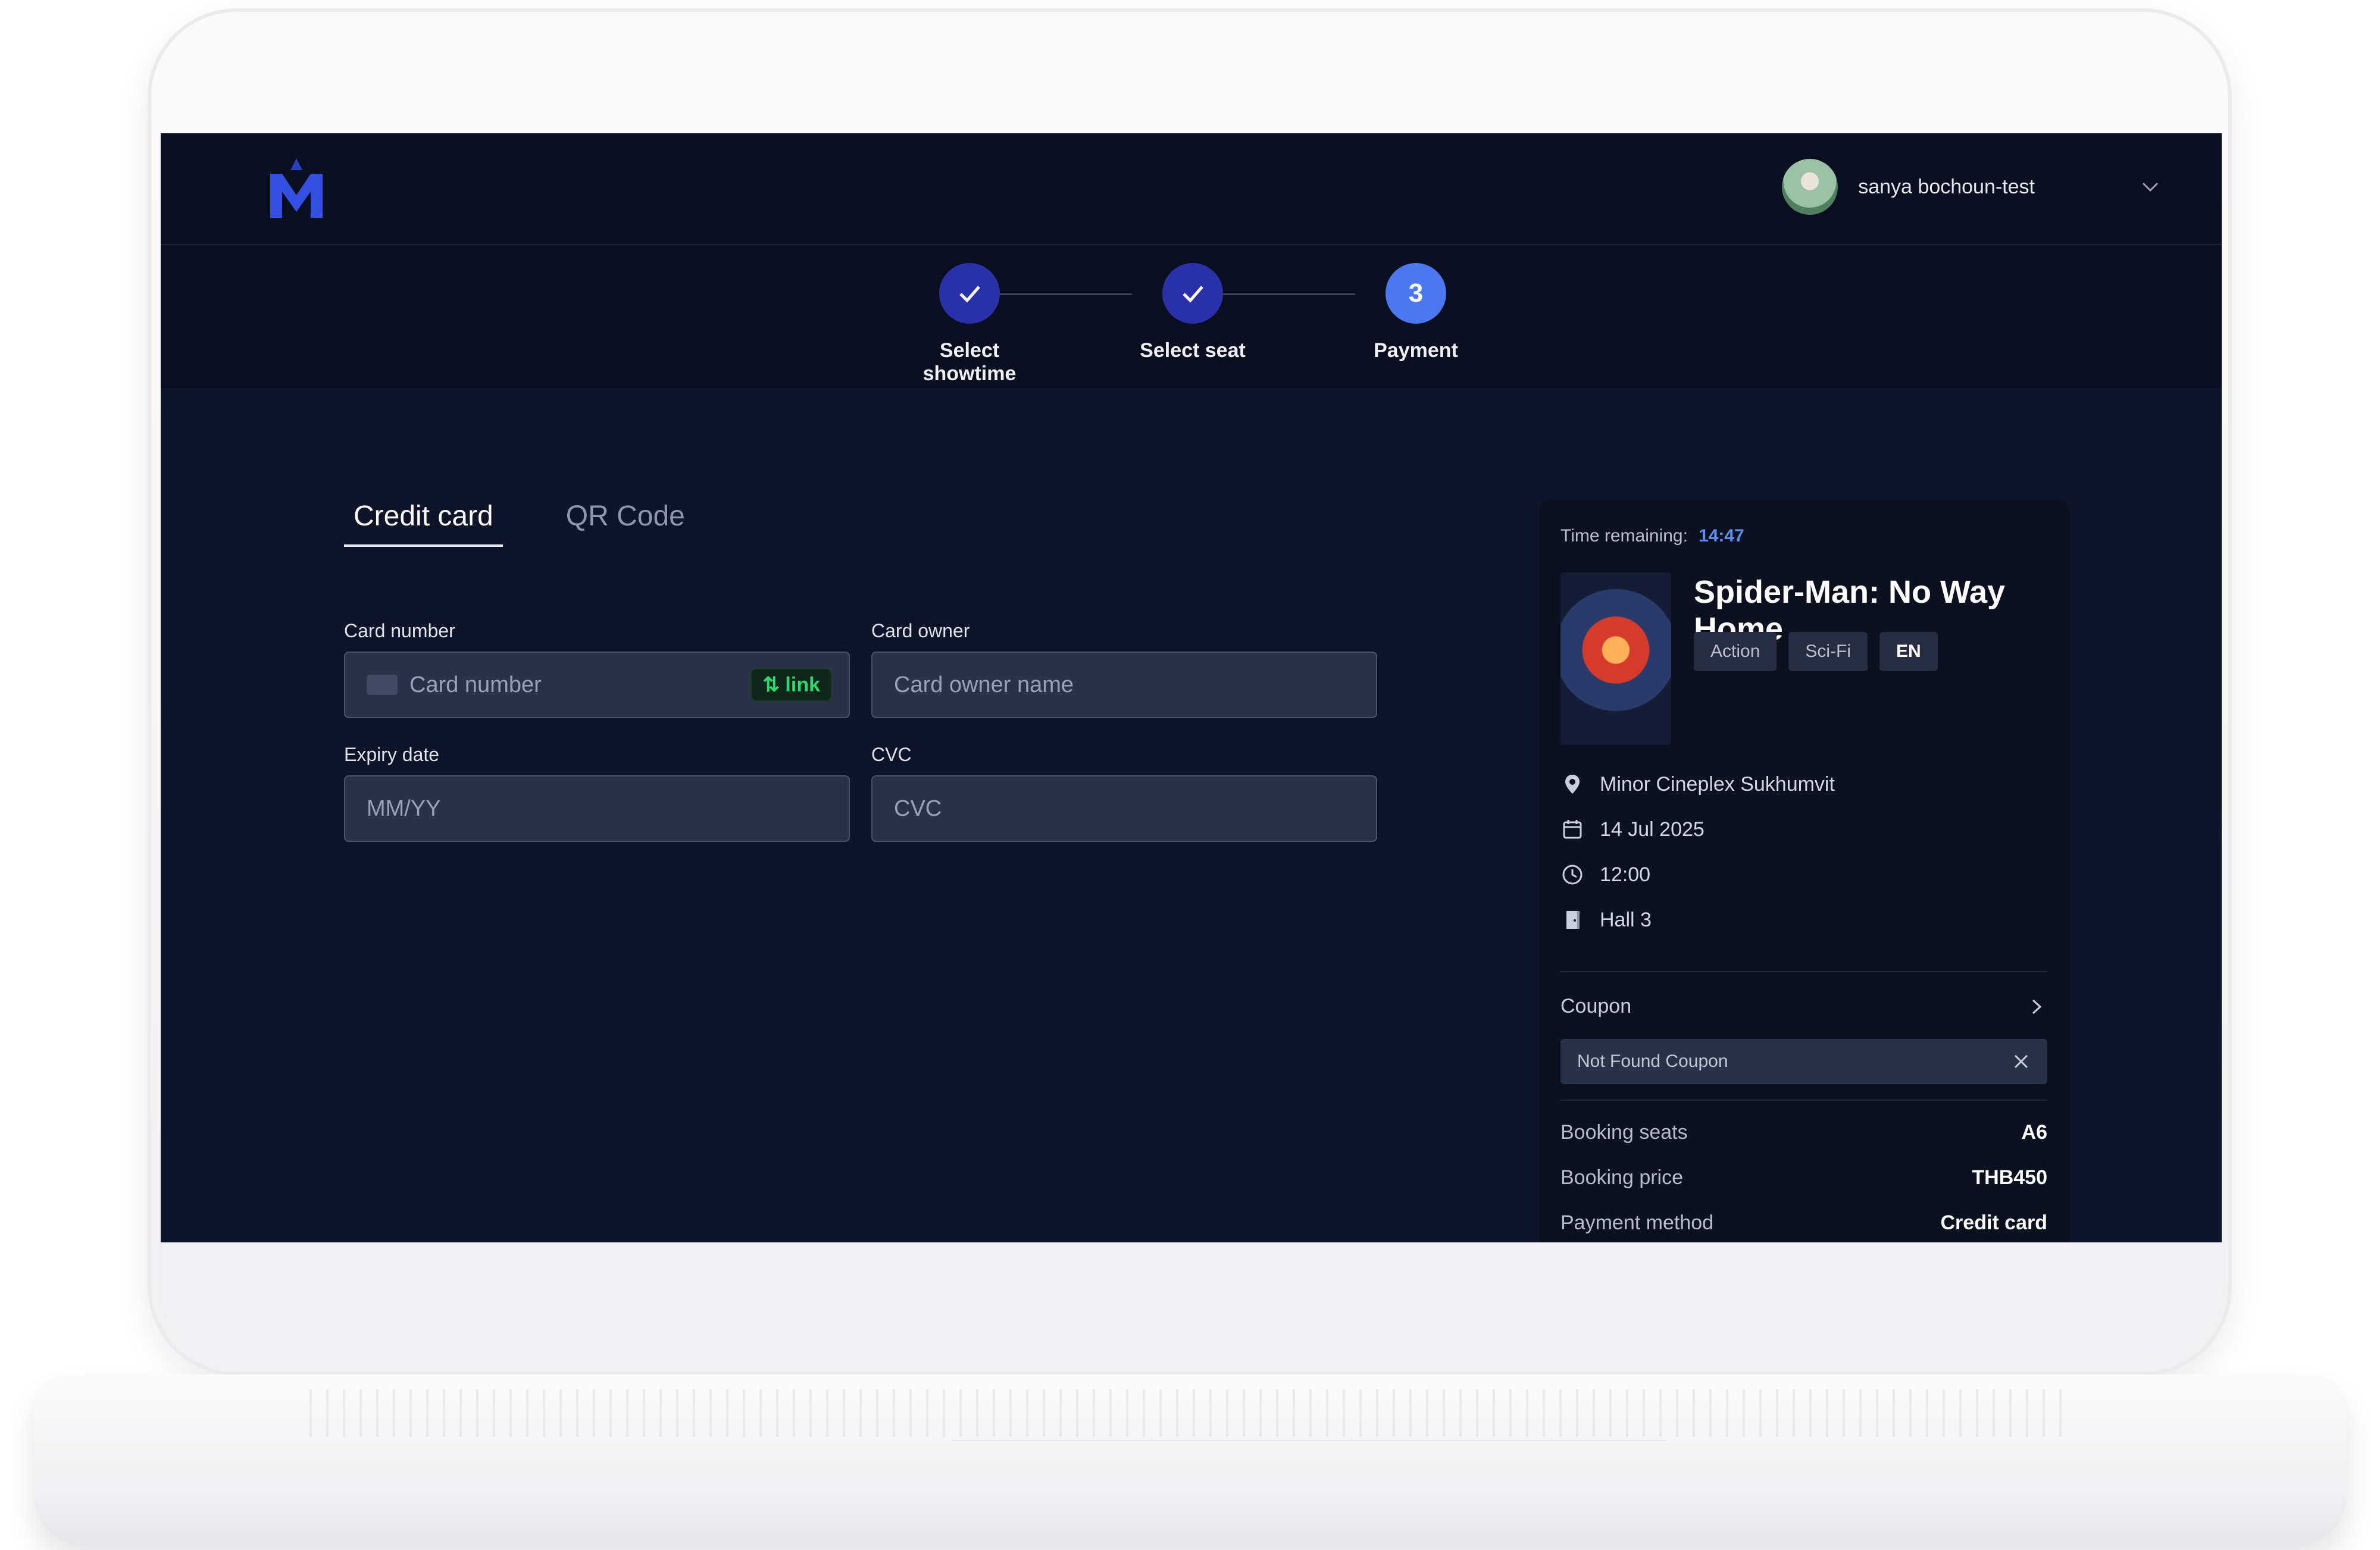  What do you see at coordinates (1735, 651) in the screenshot?
I see `genre-tag: Action` at bounding box center [1735, 651].